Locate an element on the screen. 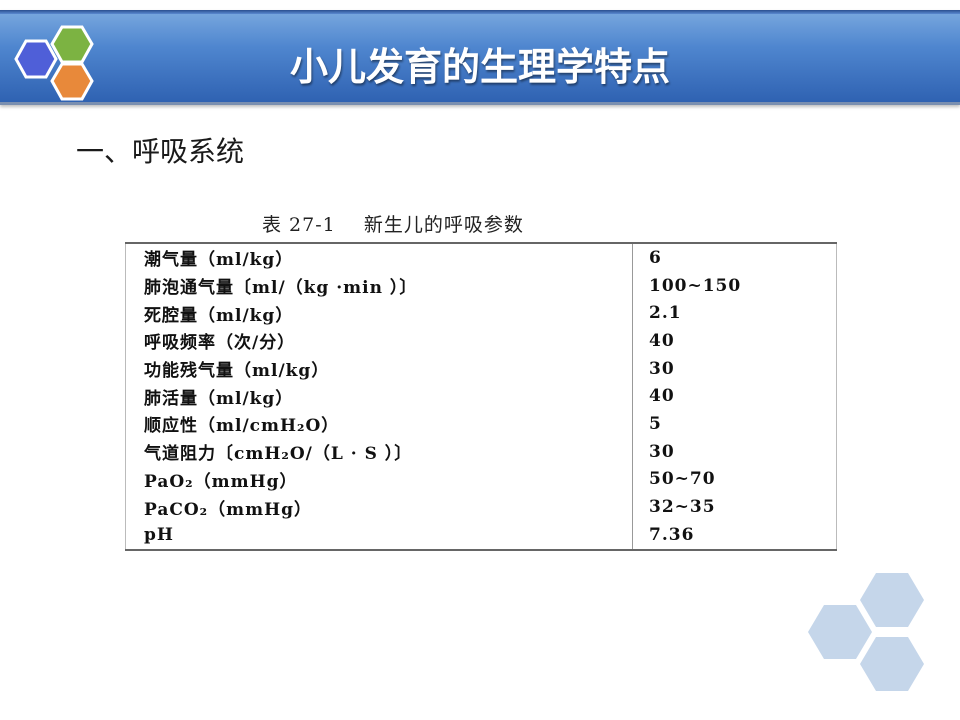 The height and width of the screenshot is (720, 960). parameter-name: 呼吸频率（次/分） is located at coordinates (379, 341).